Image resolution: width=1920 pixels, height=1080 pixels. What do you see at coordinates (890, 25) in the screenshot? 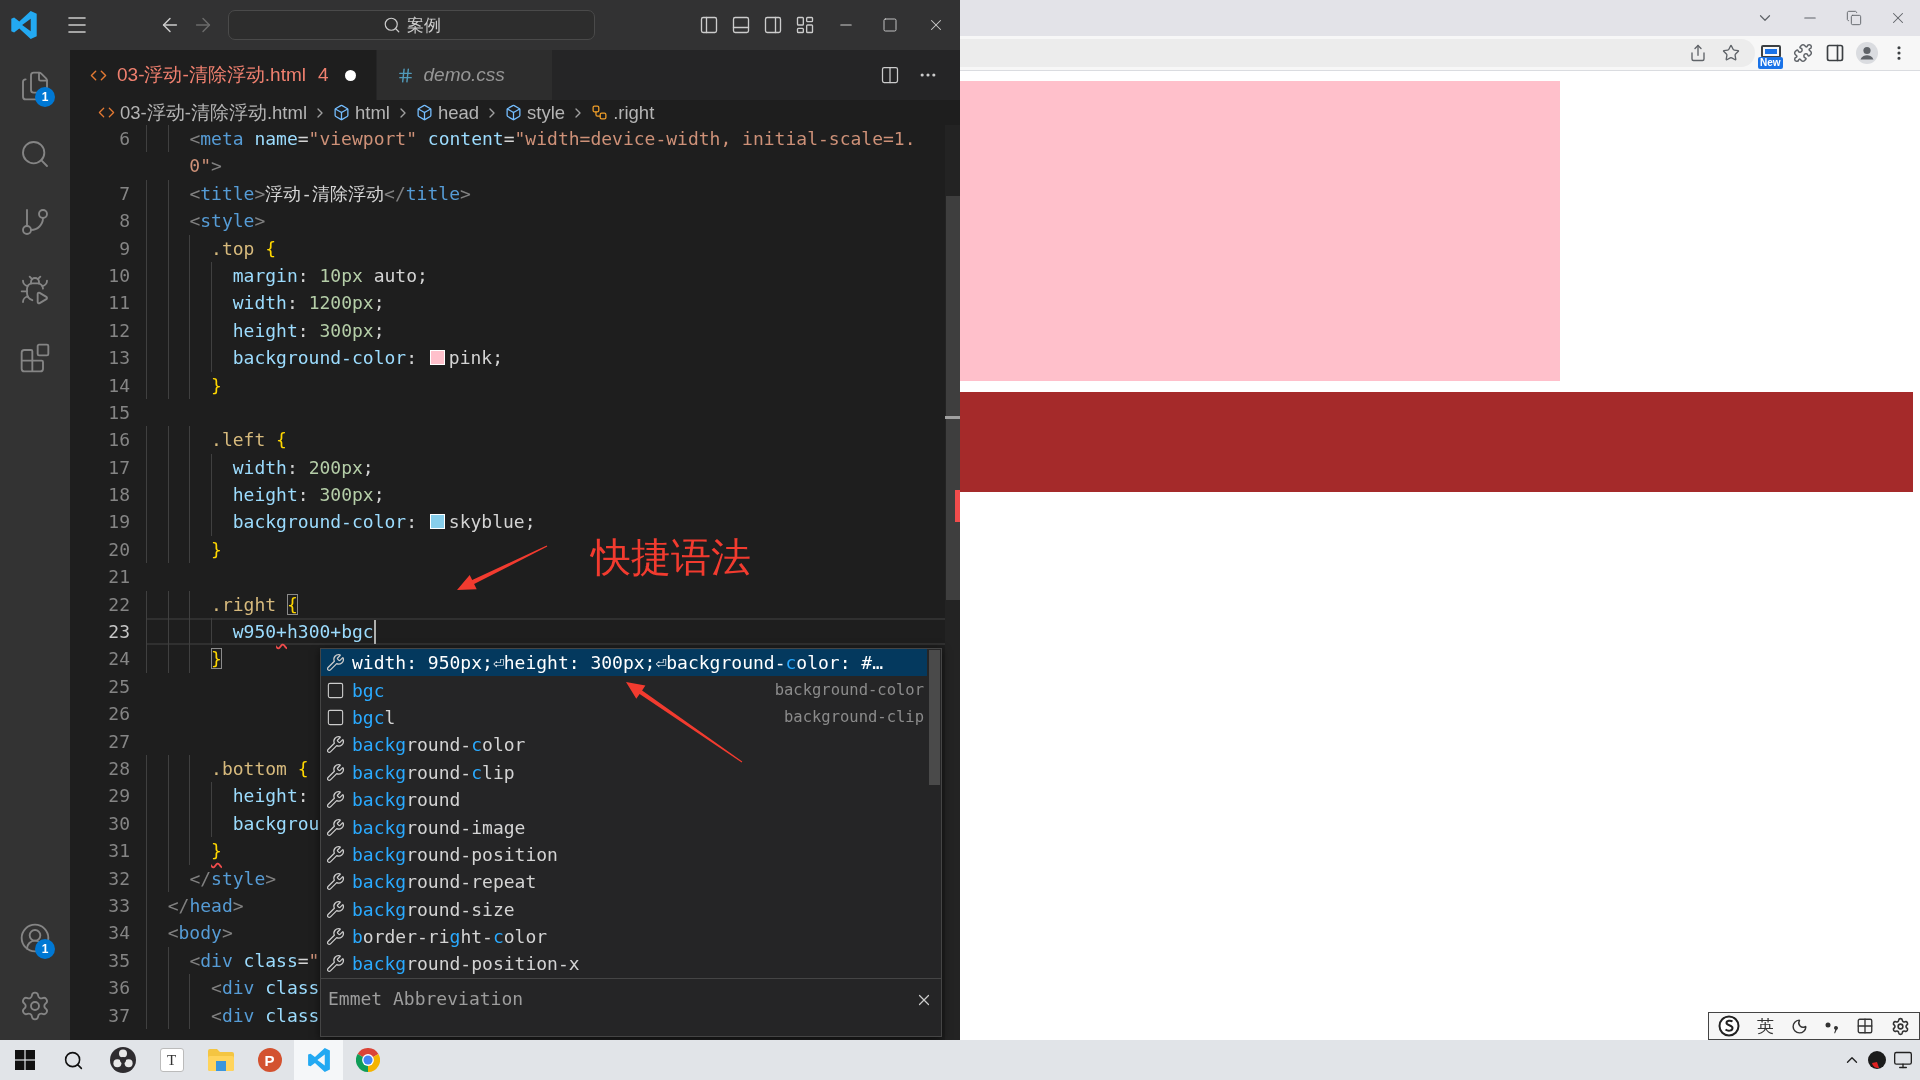
I see `maximize-icon` at bounding box center [890, 25].